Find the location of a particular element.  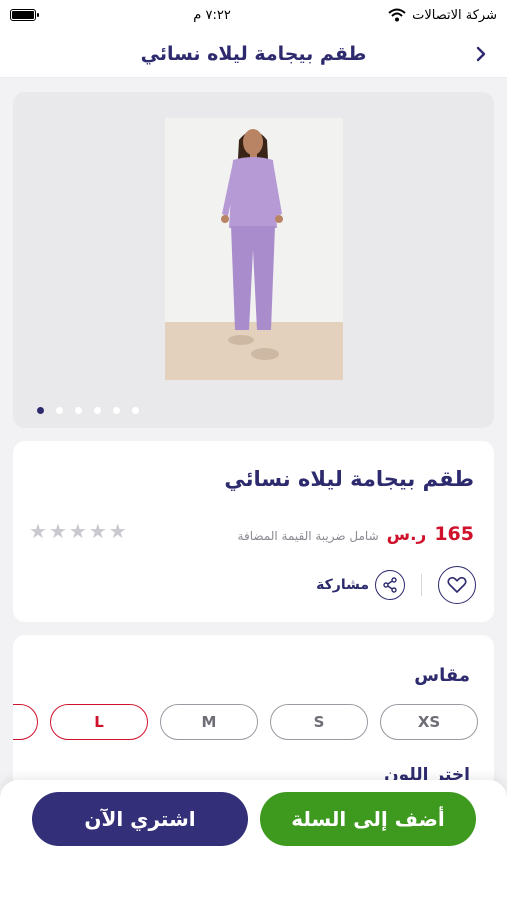

share-label: مشاركة is located at coordinates (342, 585).